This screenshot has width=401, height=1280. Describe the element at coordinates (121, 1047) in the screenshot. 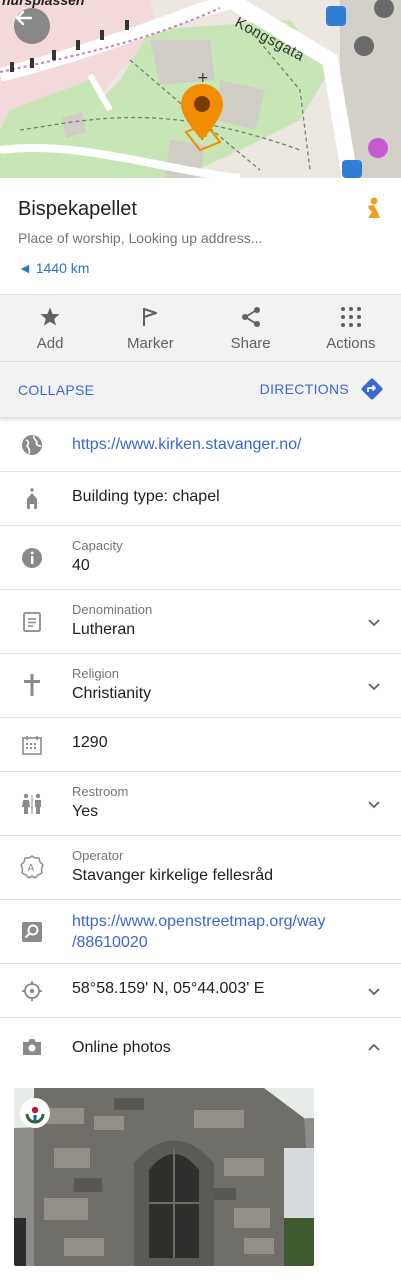

I see `online-photos-label: Online photos` at that location.